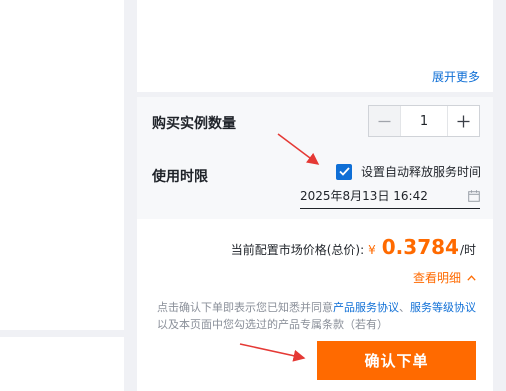 This screenshot has height=391, width=506. Describe the element at coordinates (297, 250) in the screenshot. I see `price-label: 当前配置市场价格(总价):` at that location.